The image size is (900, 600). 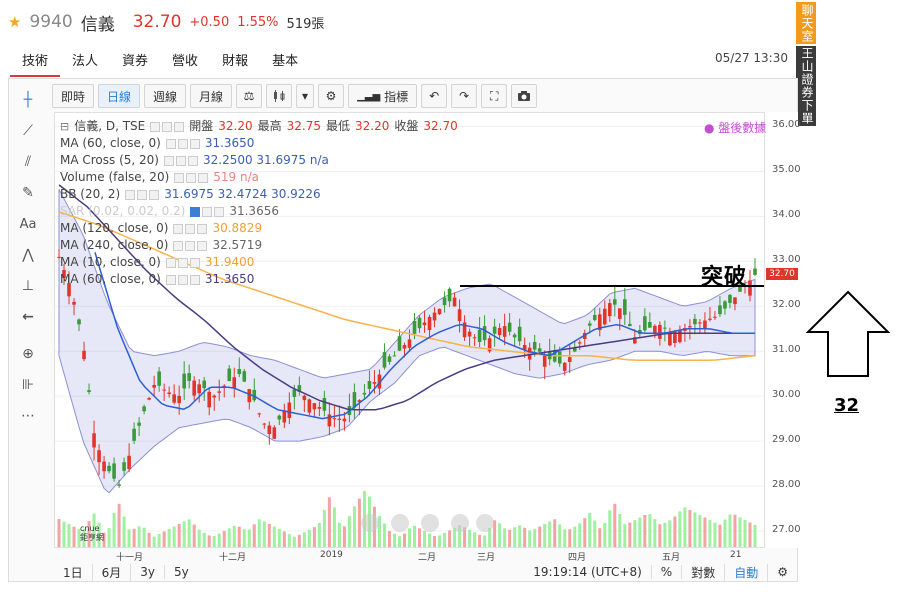 What do you see at coordinates (236, 177) in the screenshot?
I see `legend-indicator-values: 519 n/a` at bounding box center [236, 177].